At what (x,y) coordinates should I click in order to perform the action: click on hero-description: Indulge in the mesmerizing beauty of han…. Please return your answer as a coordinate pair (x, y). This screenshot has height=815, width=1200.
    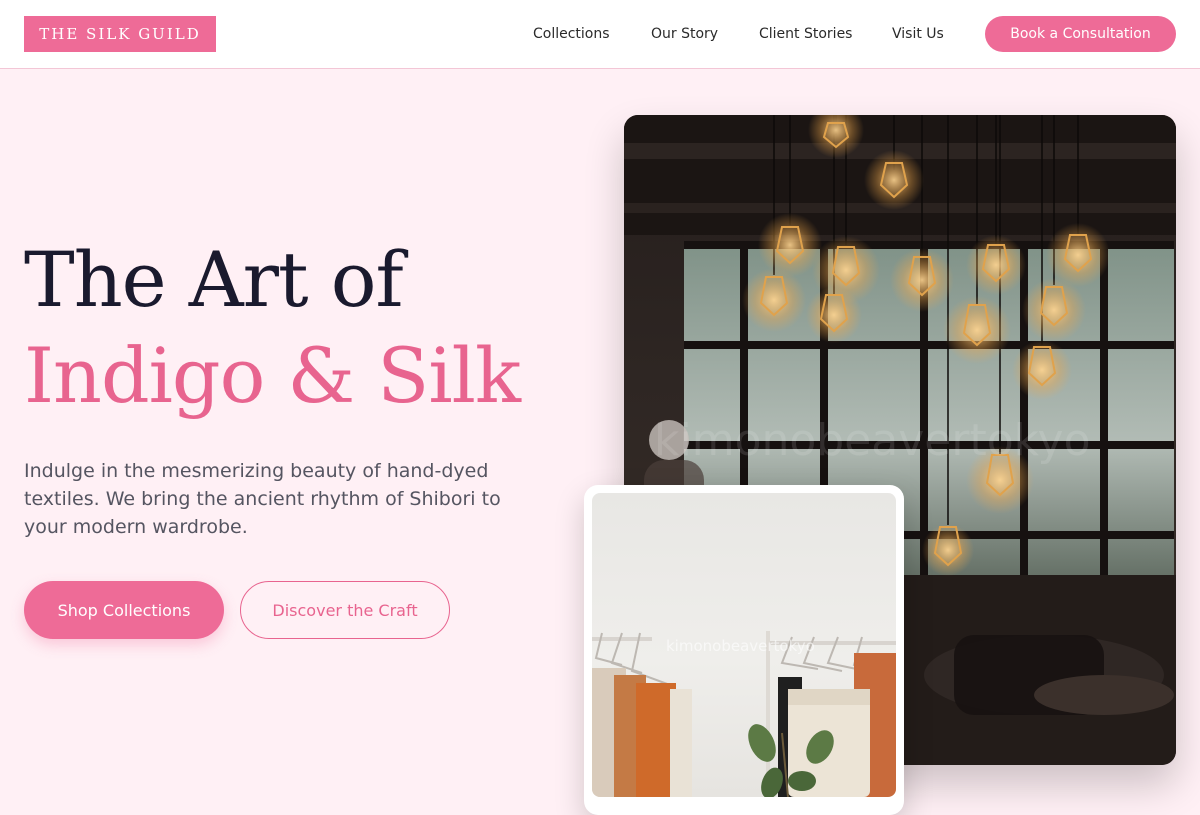
    Looking at the image, I should click on (262, 499).